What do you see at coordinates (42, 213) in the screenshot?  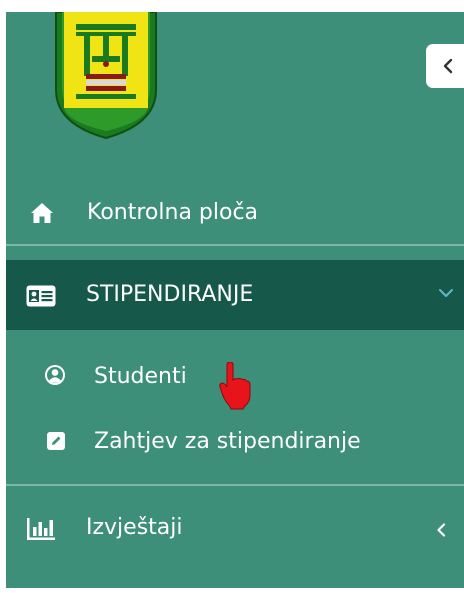 I see `home-icon` at bounding box center [42, 213].